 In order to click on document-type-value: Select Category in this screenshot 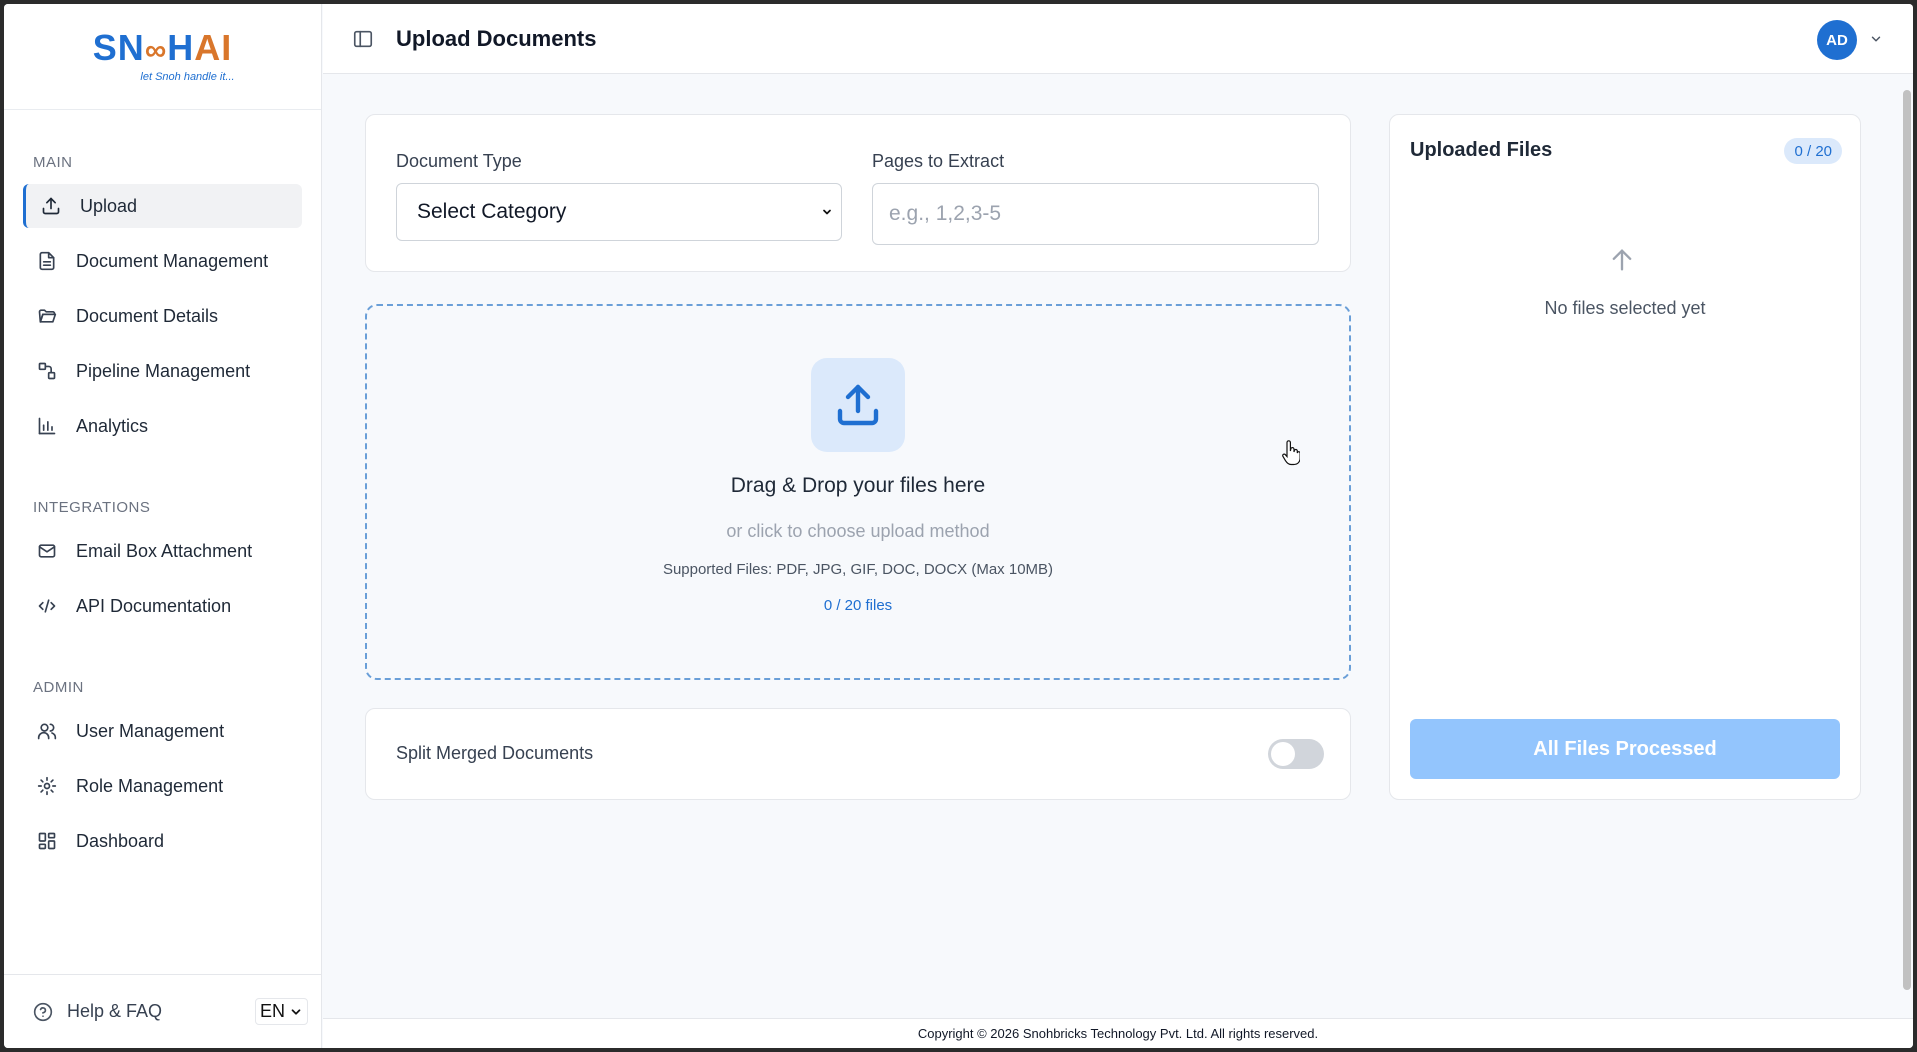, I will do `click(492, 211)`.